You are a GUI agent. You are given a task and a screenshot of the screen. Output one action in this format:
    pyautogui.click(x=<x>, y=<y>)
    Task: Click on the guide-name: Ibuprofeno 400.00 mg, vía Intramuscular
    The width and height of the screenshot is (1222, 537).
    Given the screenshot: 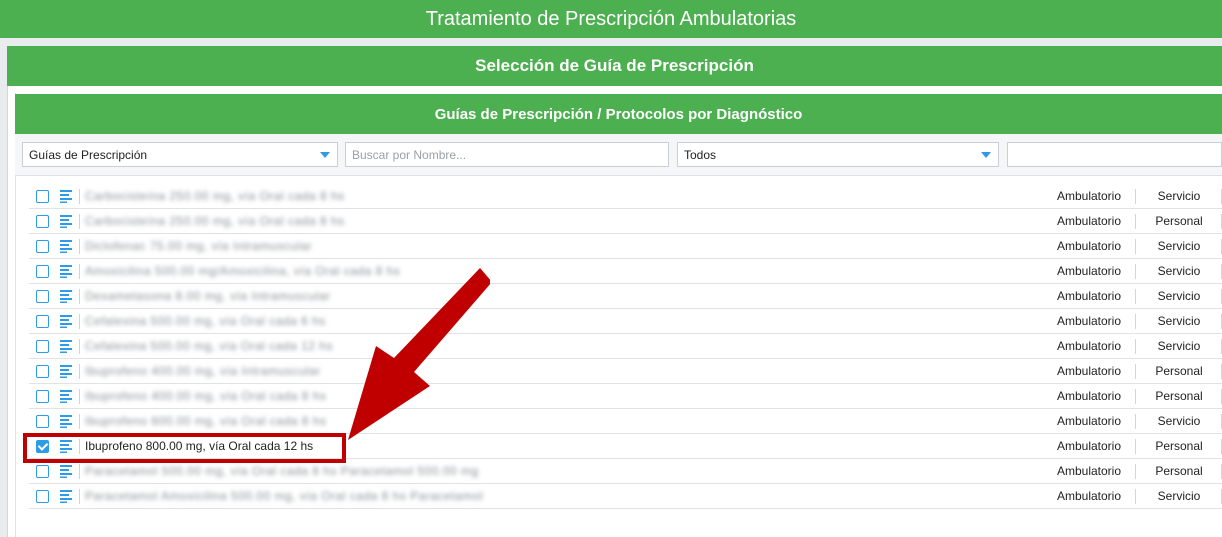 What is the action you would take?
    pyautogui.click(x=203, y=371)
    